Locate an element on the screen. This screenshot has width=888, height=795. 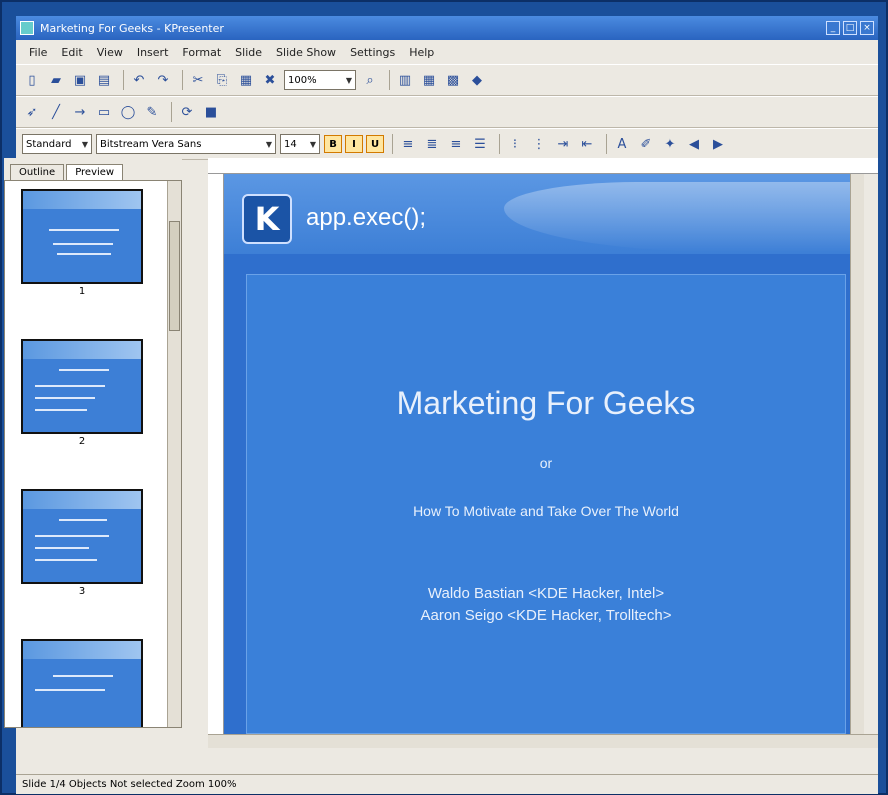
tab-outline: Outline is located at coordinates (37, 172).